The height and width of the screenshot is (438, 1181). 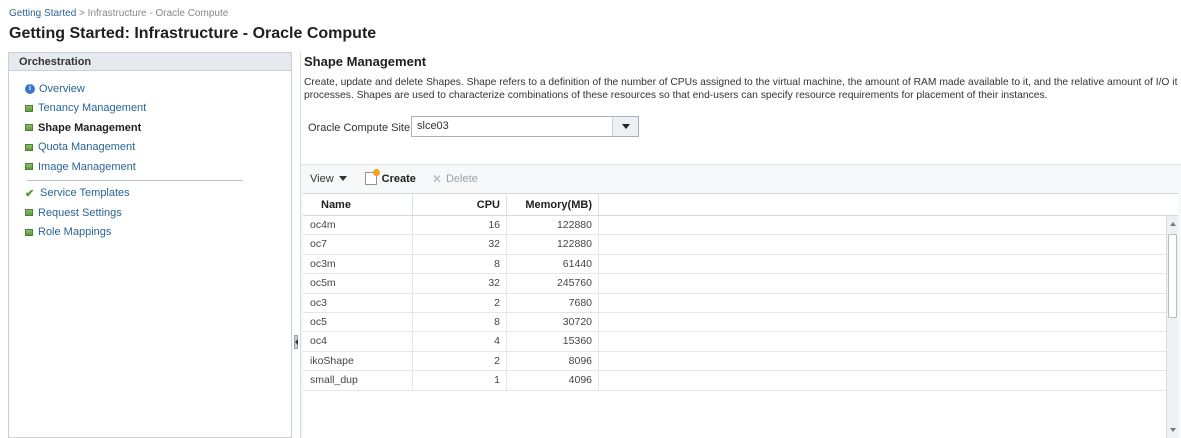 I want to click on sidebar-item-label: Quota Management, so click(x=87, y=147).